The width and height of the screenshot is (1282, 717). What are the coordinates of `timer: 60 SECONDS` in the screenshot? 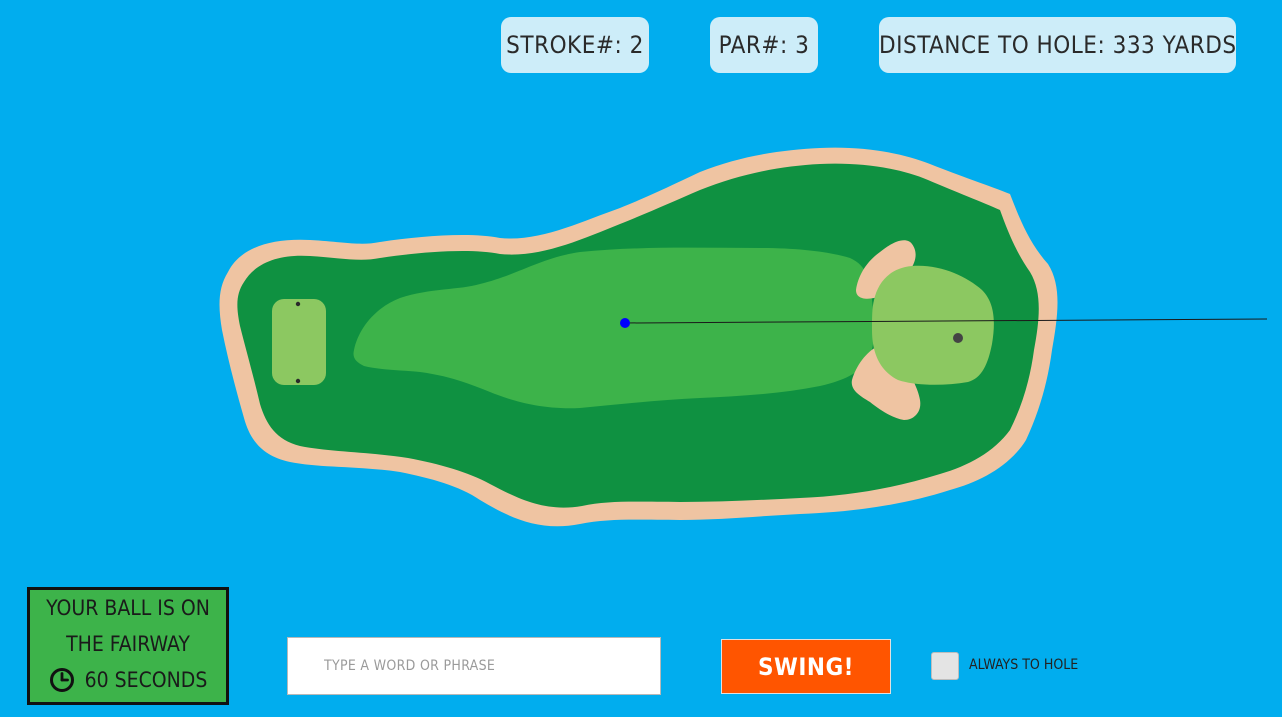 It's located at (128, 680).